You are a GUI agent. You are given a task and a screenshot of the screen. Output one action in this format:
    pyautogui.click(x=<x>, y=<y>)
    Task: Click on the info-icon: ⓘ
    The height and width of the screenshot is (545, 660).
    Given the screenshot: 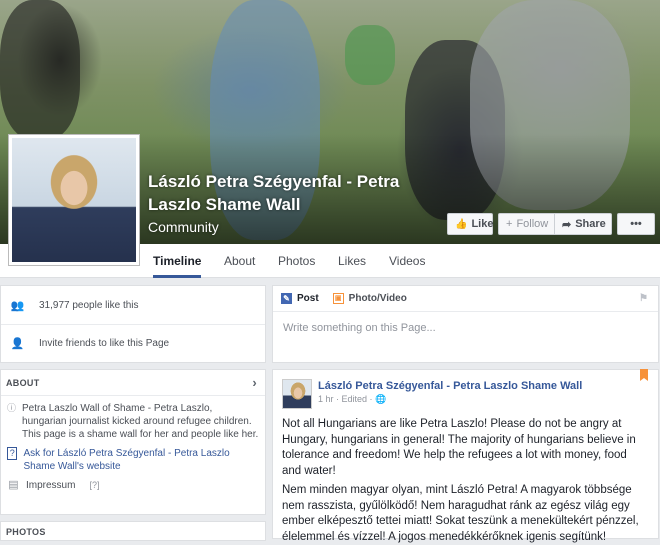 What is the action you would take?
    pyautogui.click(x=12, y=408)
    